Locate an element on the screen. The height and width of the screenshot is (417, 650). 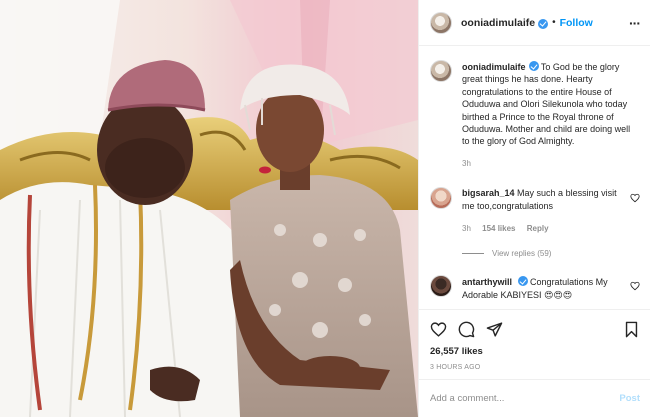
post-header: ooniadimulaife • Follow ··· is located at coordinates (534, 23).